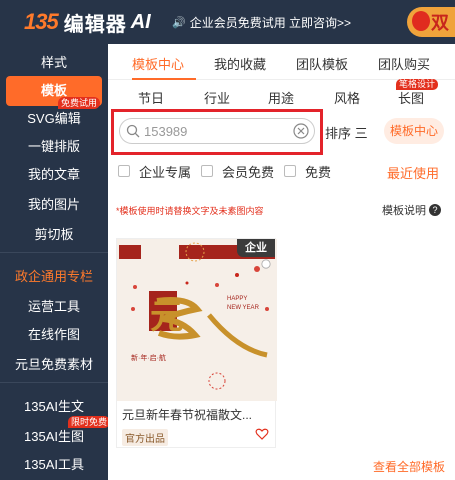 The image size is (455, 480). Describe the element at coordinates (140, 21) in the screenshot. I see `logo-ai: AI` at that location.